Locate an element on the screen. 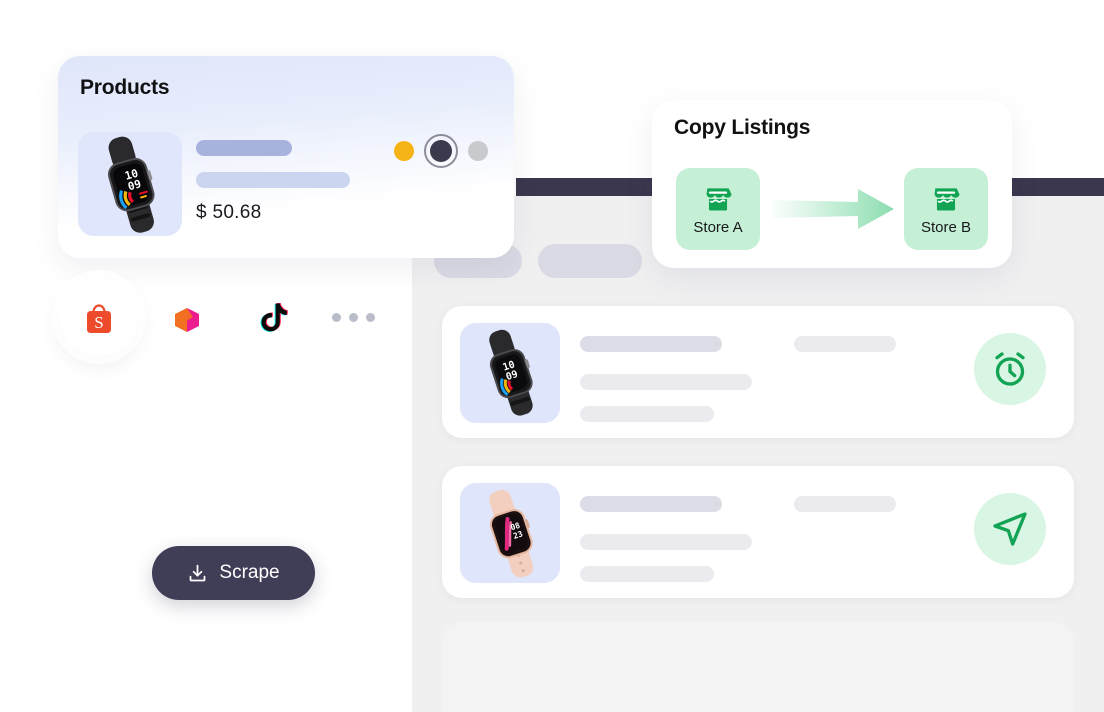 The image size is (1104, 712). product-price: $ 50.68 is located at coordinates (229, 212).